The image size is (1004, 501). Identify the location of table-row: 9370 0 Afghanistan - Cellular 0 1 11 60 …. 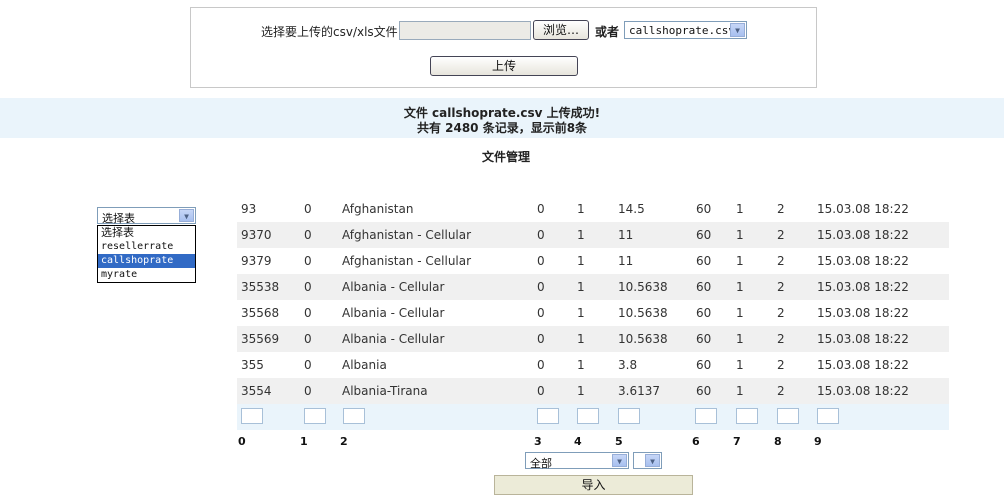
(593, 235).